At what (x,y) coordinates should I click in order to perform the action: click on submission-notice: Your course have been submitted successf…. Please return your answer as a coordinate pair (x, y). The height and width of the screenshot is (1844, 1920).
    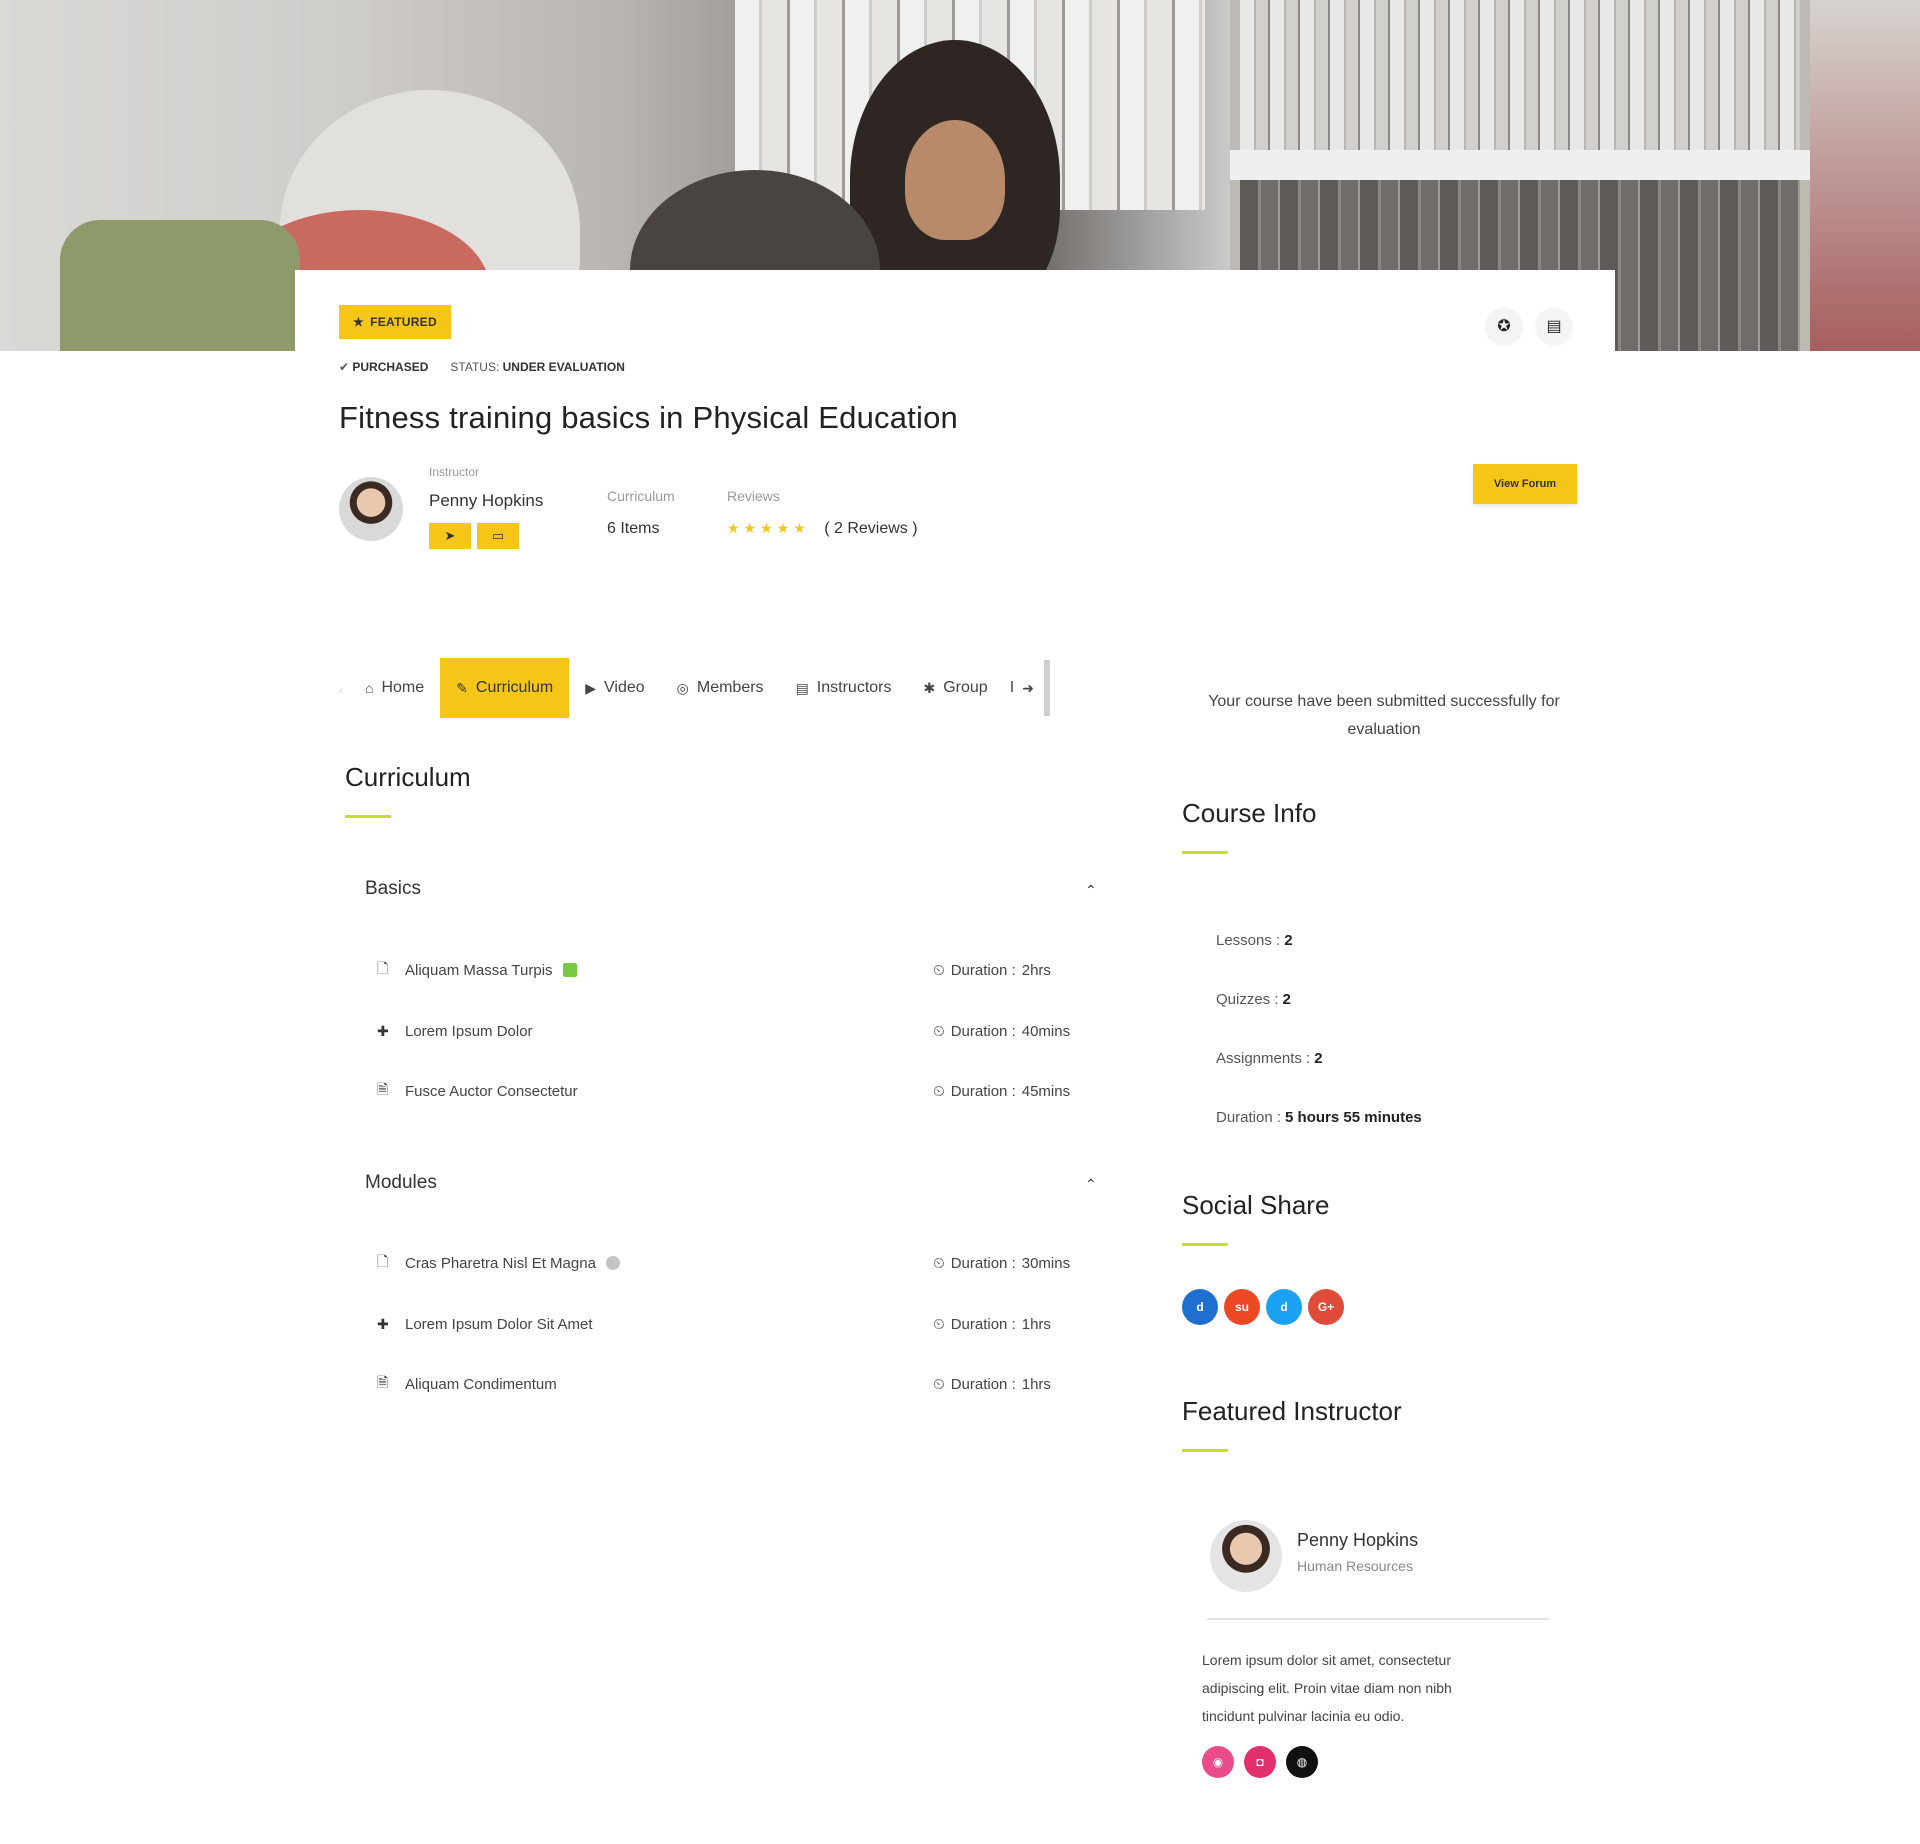
    Looking at the image, I should click on (1384, 715).